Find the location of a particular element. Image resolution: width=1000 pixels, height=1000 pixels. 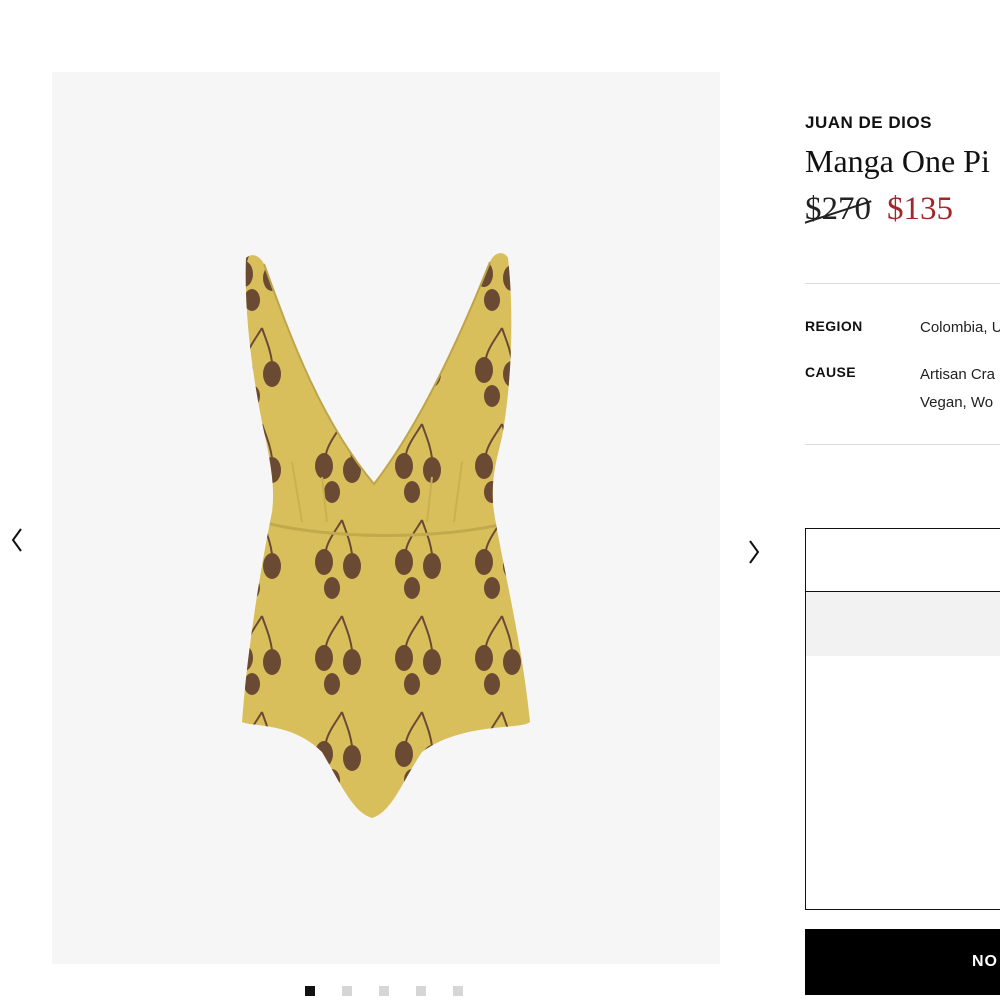

next-image-button is located at coordinates (754, 552).